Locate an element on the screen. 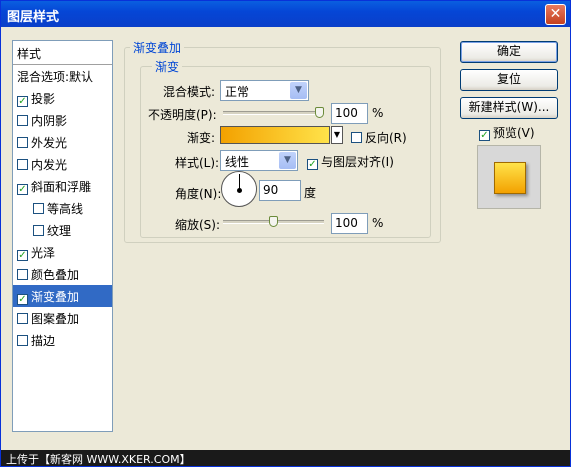 This screenshot has width=571, height=467. reset-button: 复位 is located at coordinates (509, 80).